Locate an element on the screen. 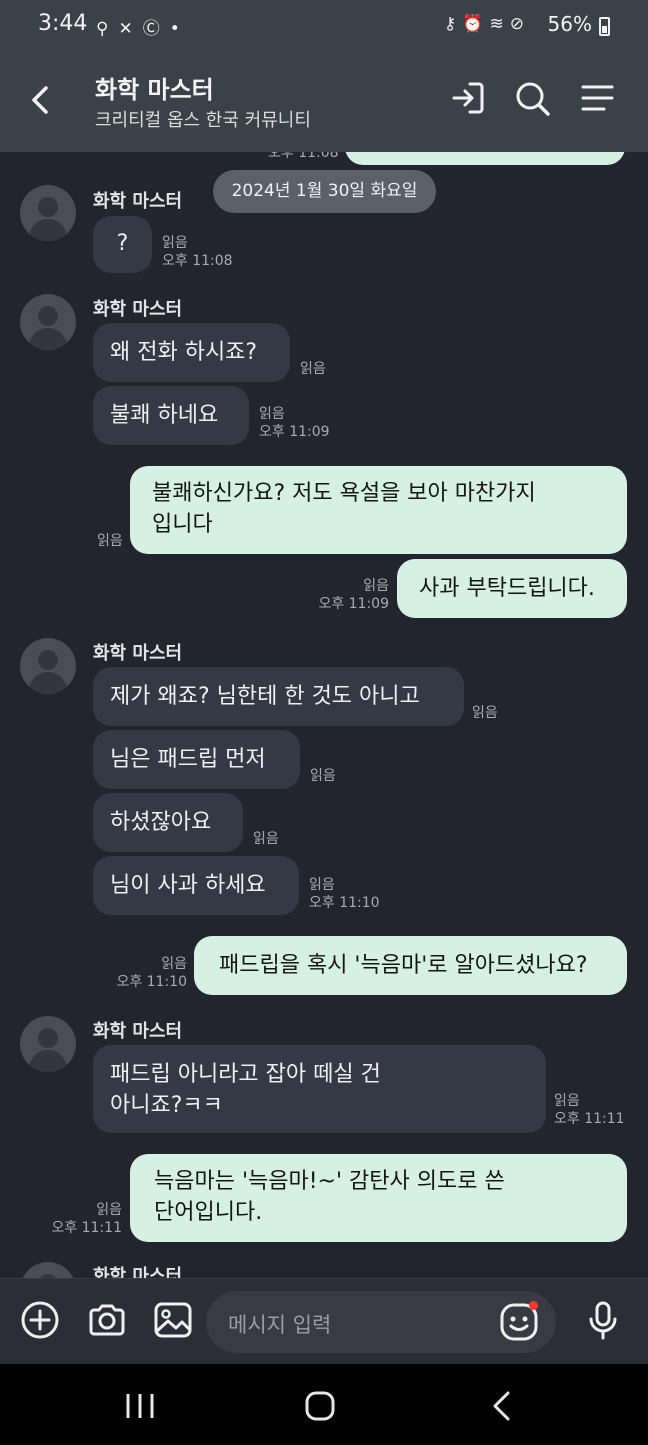 This screenshot has height=1445, width=648. partial-outgoing-bubble is located at coordinates (485, 158).